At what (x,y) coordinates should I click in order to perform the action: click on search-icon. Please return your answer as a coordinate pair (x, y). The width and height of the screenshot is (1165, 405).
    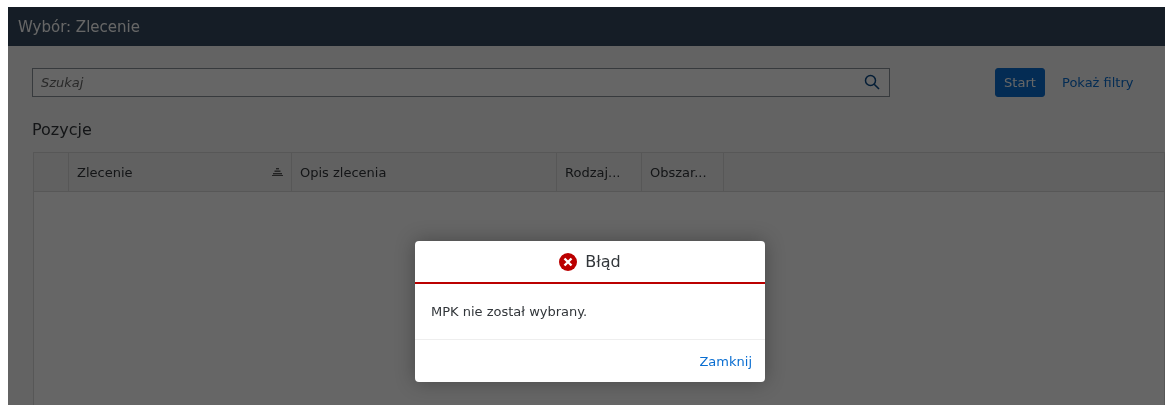
    Looking at the image, I should click on (872, 82).